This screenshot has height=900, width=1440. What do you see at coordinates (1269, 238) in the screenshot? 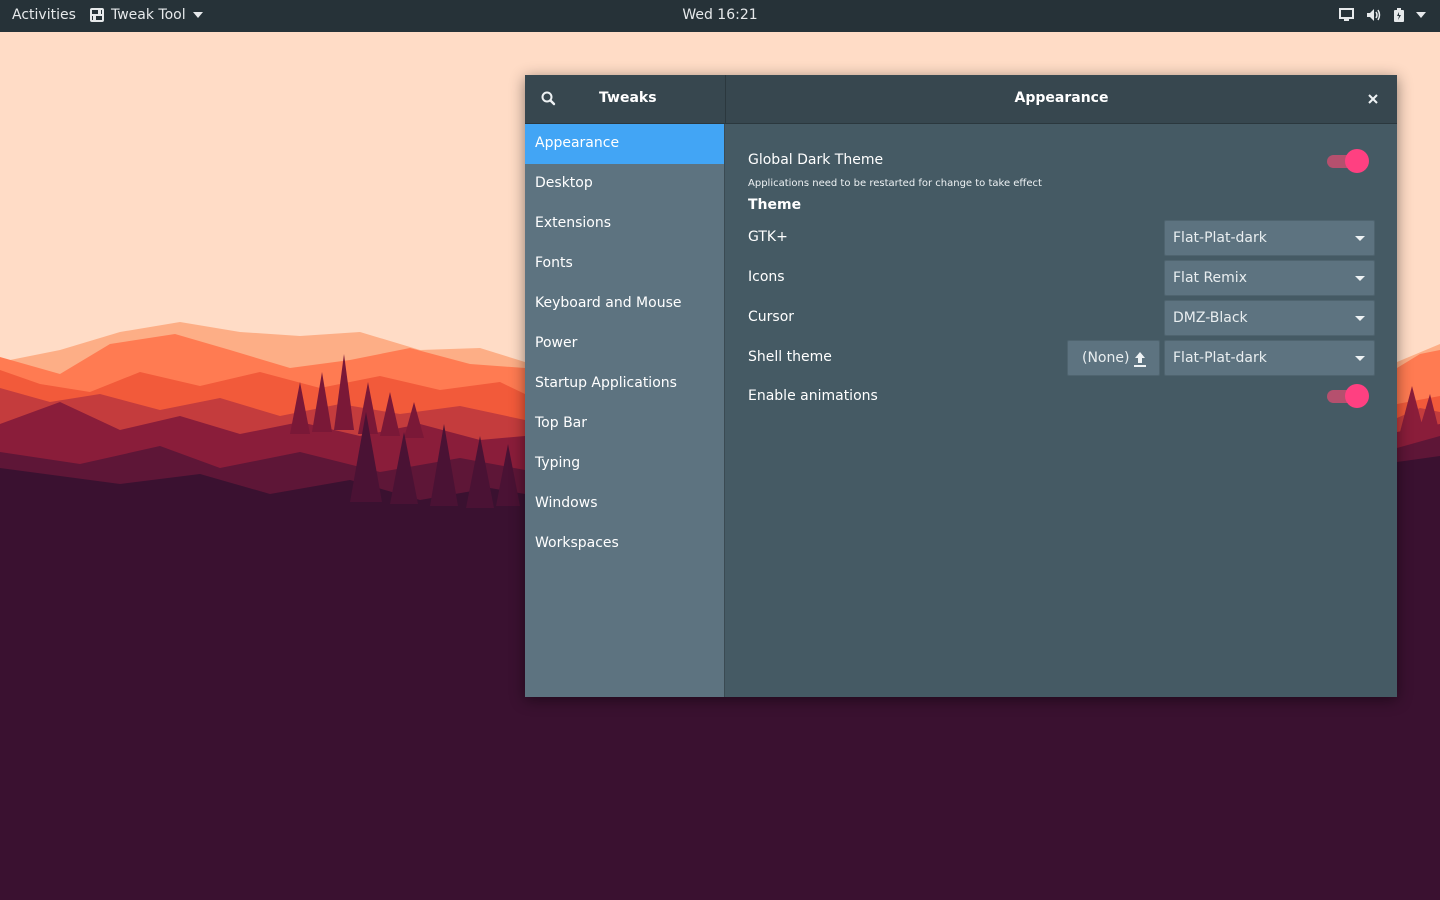
I see `gtk-theme-dropdown: Flat-Plat-dark` at bounding box center [1269, 238].